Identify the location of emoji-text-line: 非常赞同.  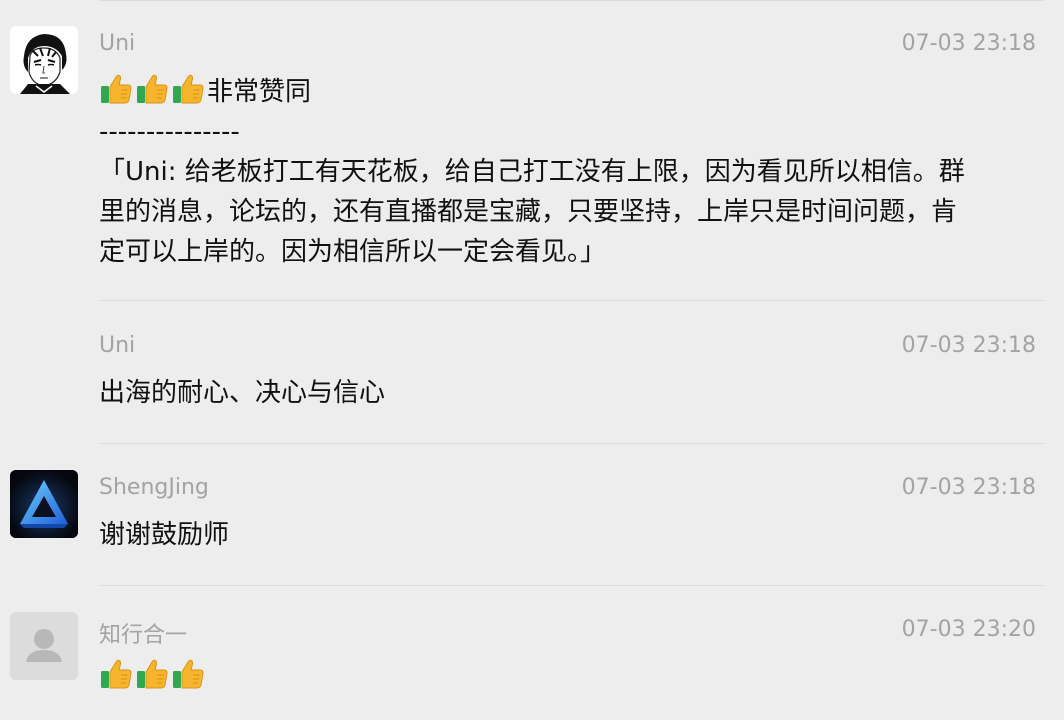
(569, 92).